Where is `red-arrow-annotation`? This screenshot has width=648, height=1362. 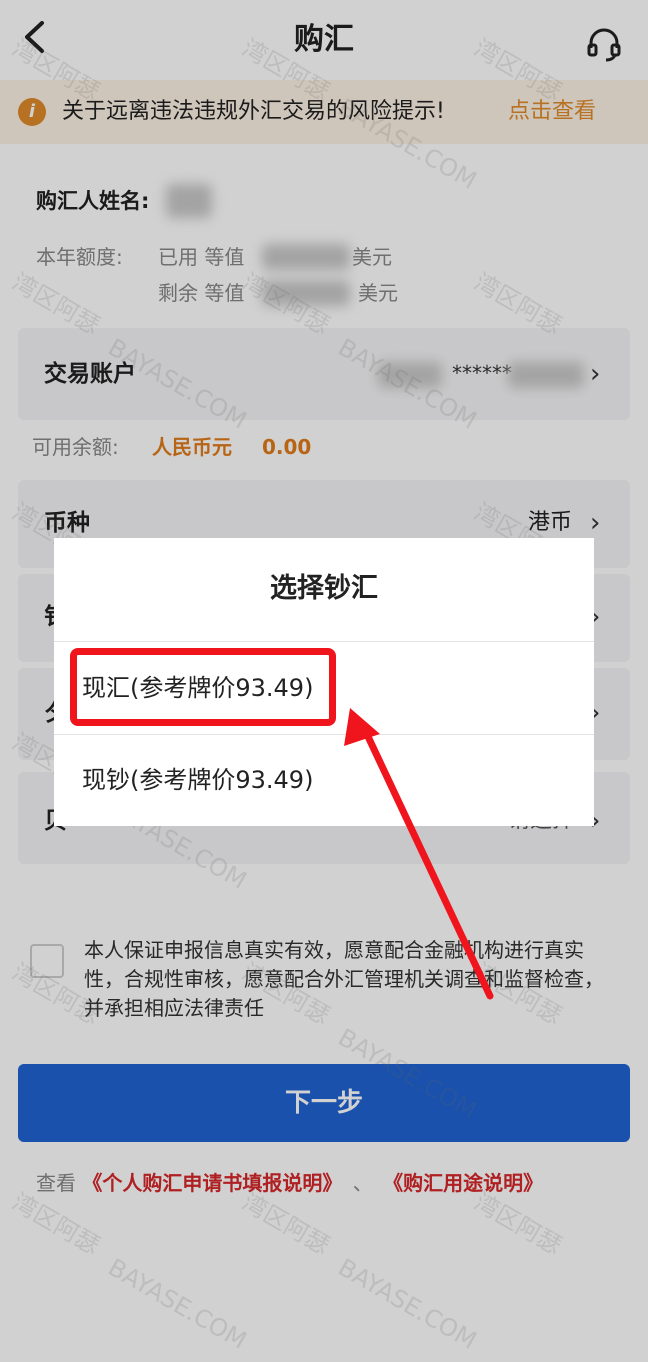 red-arrow-annotation is located at coordinates (419, 854).